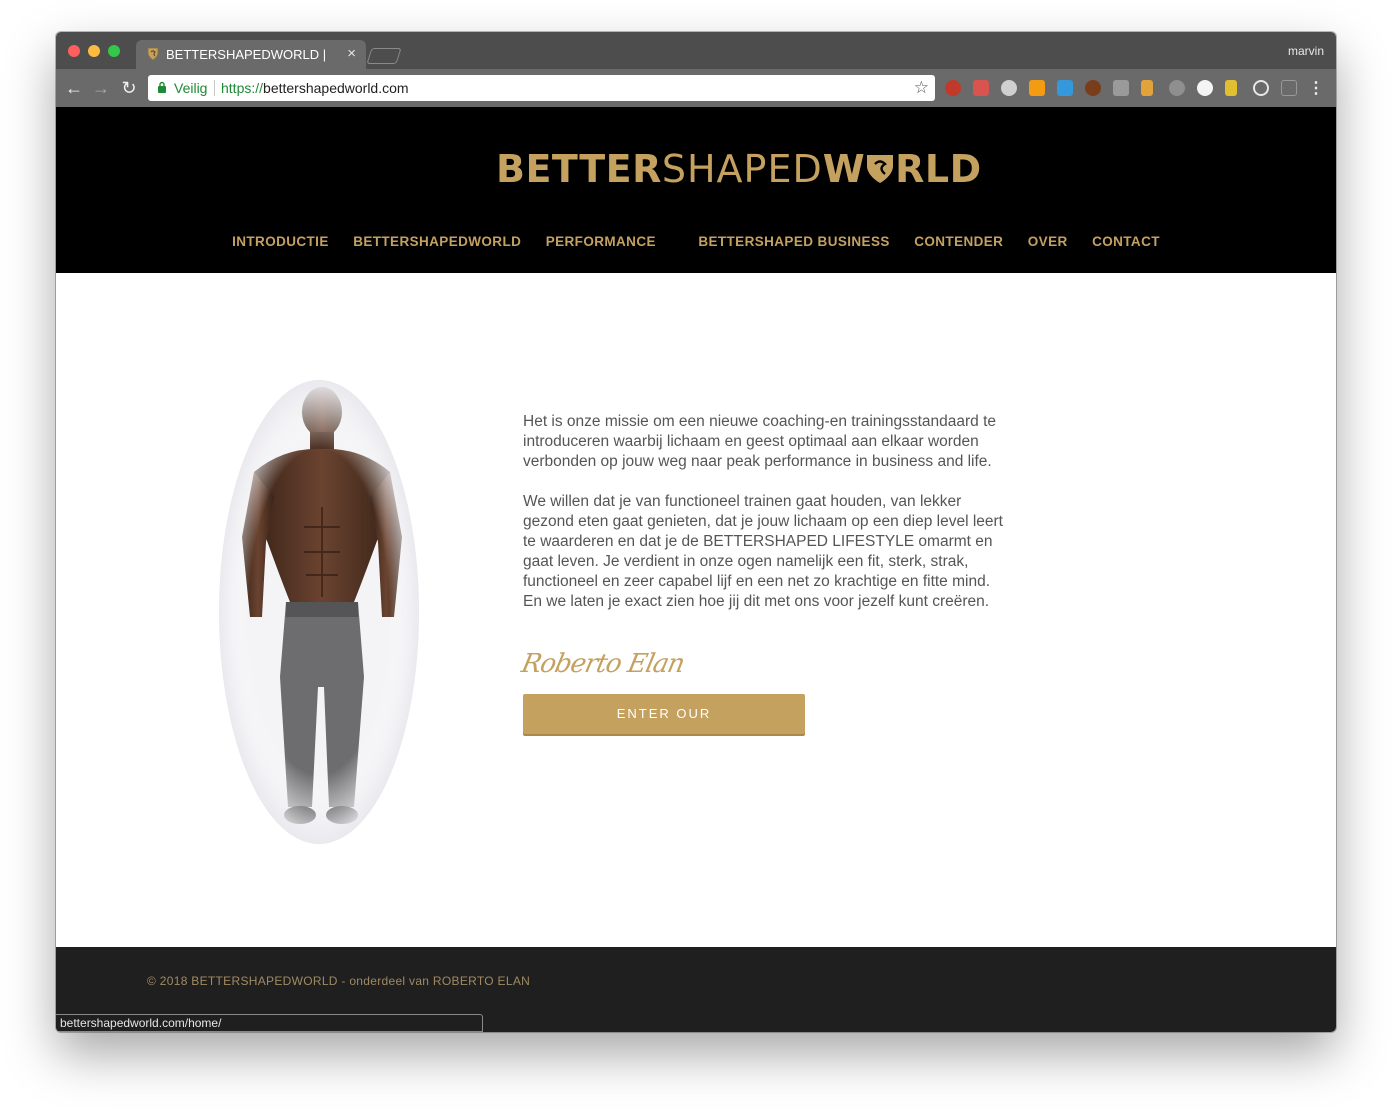 This screenshot has width=1392, height=1112. What do you see at coordinates (1231, 88) in the screenshot?
I see `shield-extension-icon` at bounding box center [1231, 88].